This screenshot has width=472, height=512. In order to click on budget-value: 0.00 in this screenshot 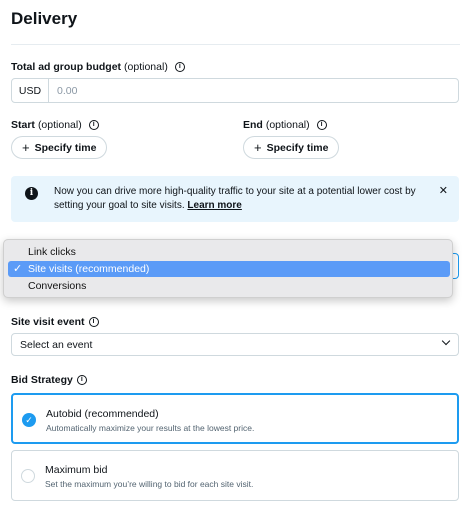, I will do `click(63, 91)`.